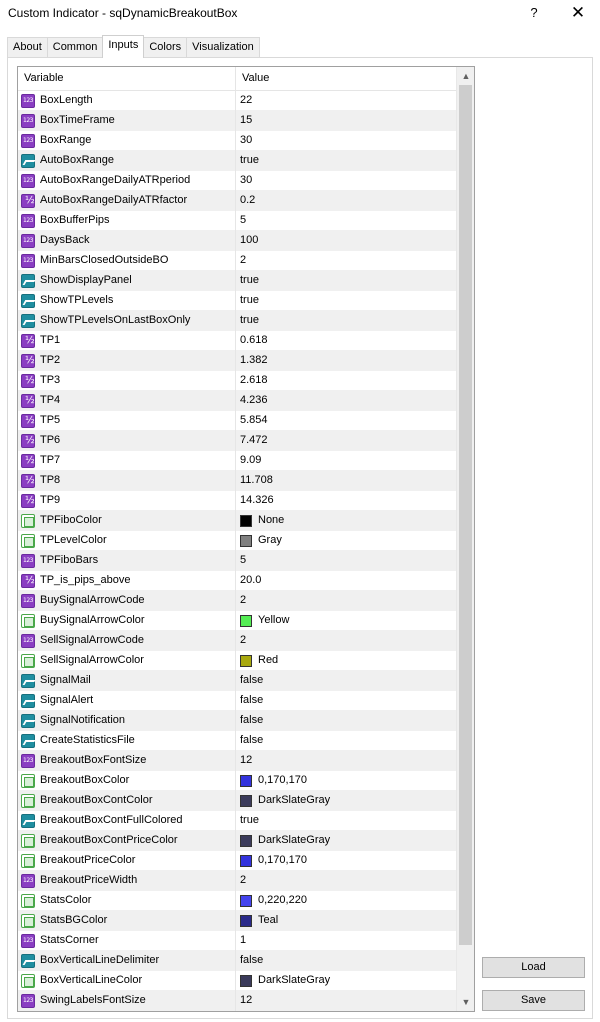 The image size is (600, 1022). I want to click on param-row: BreakoutPriceColor 0,170,170, so click(237, 861).